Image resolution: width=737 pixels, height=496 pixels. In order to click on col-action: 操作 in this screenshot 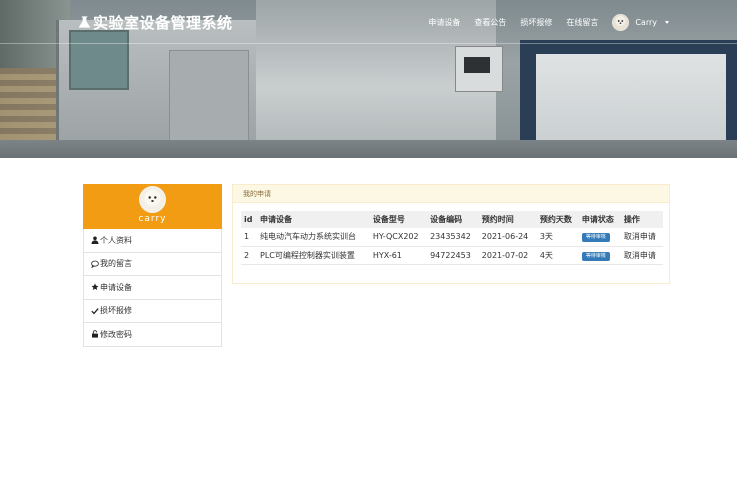, I will do `click(631, 219)`.